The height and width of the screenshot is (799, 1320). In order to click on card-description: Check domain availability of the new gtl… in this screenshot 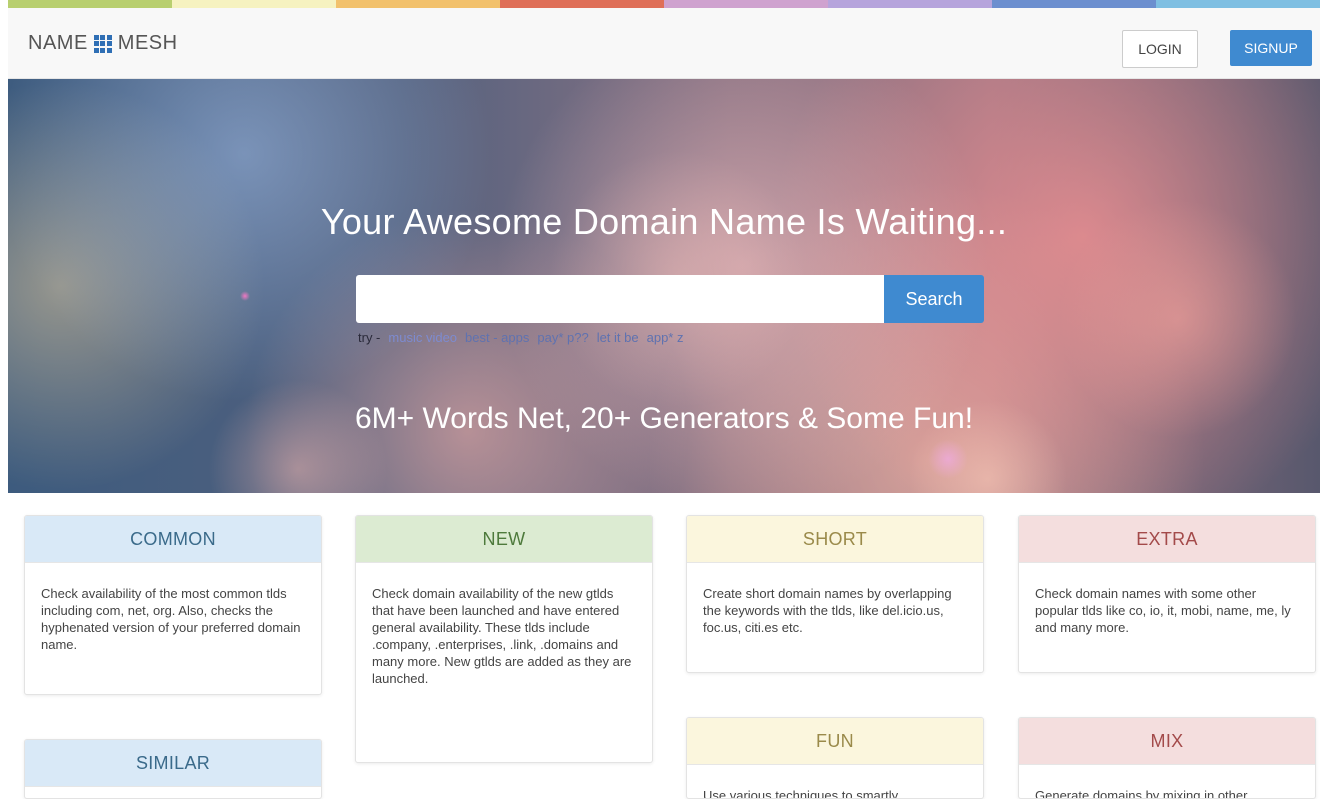, I will do `click(502, 636)`.